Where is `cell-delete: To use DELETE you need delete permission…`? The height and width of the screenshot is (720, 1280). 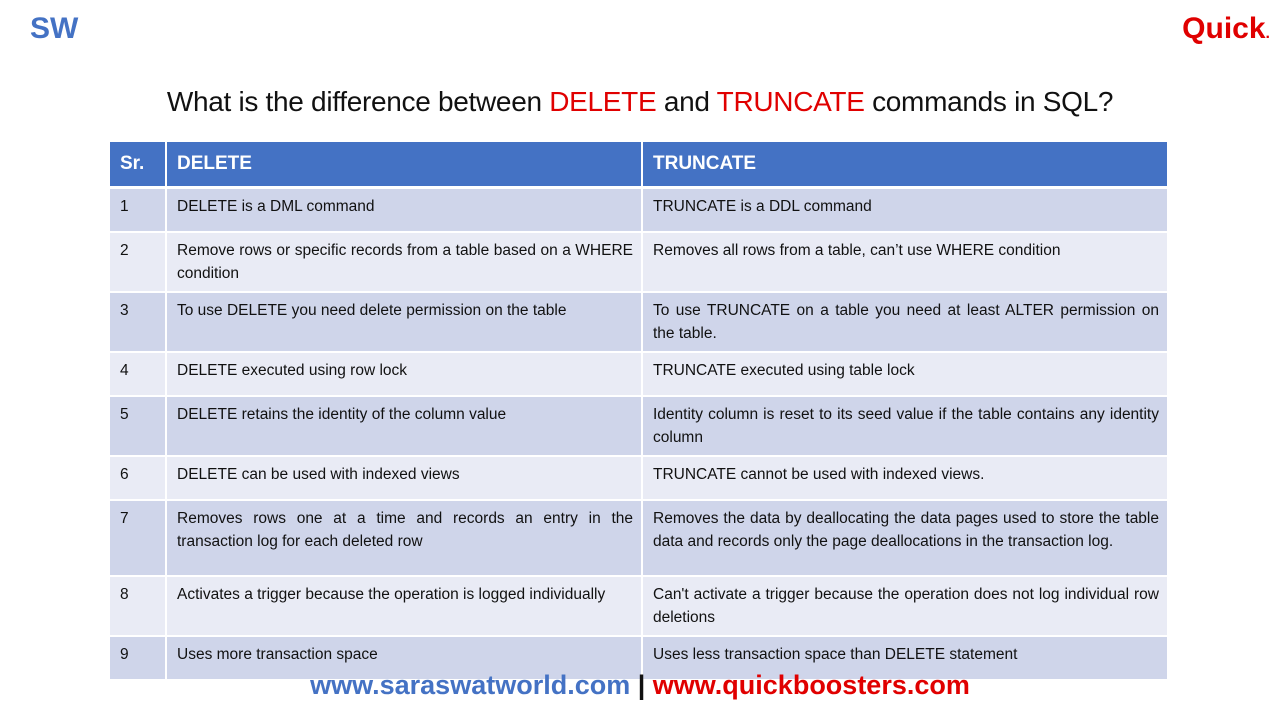 cell-delete: To use DELETE you need delete permission… is located at coordinates (404, 322).